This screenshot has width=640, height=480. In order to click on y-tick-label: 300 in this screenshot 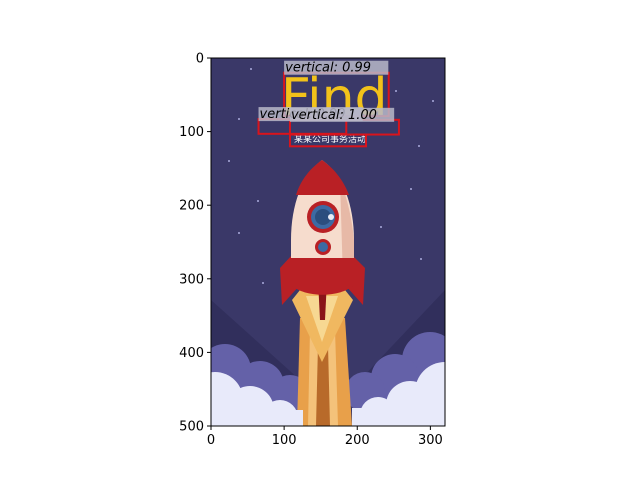, I will do `click(191, 279)`.